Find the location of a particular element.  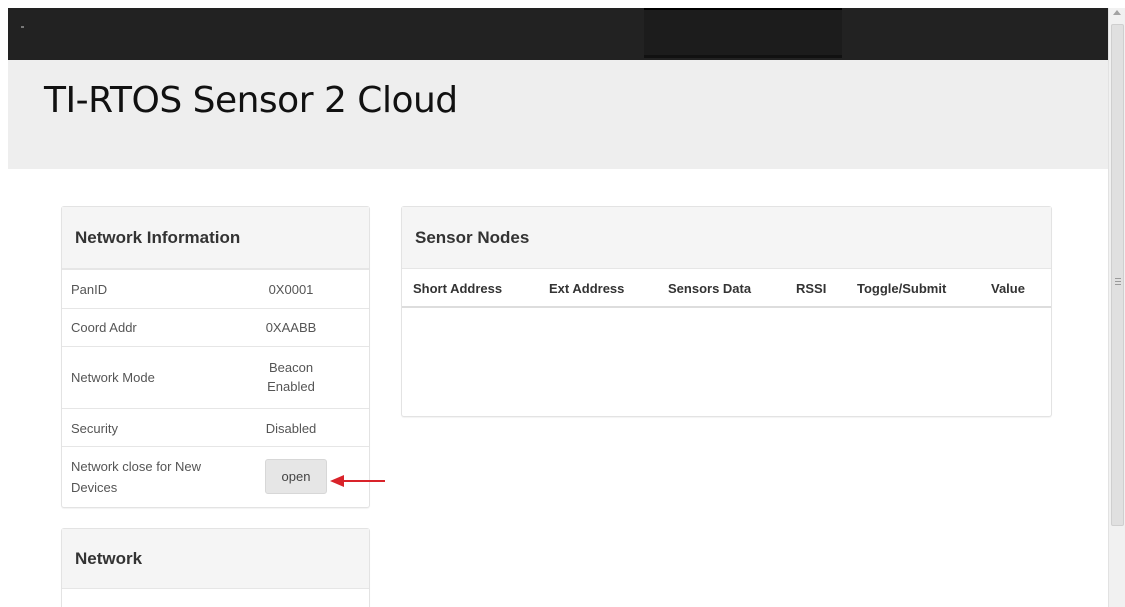

network-heading: Network is located at coordinates (215, 559).